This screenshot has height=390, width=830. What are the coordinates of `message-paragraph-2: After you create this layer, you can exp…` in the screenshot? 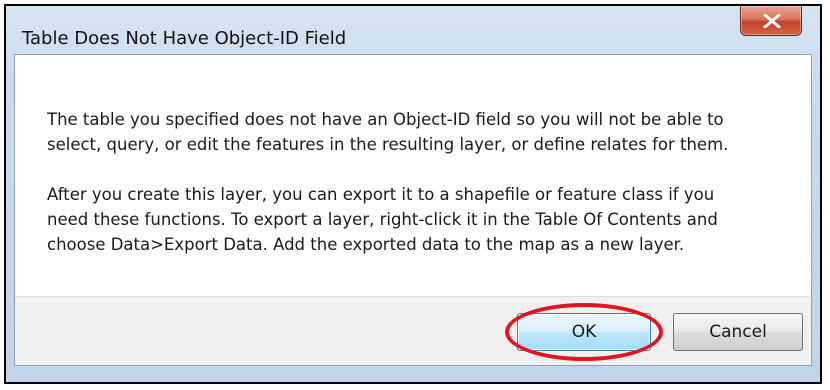 It's located at (382, 219).